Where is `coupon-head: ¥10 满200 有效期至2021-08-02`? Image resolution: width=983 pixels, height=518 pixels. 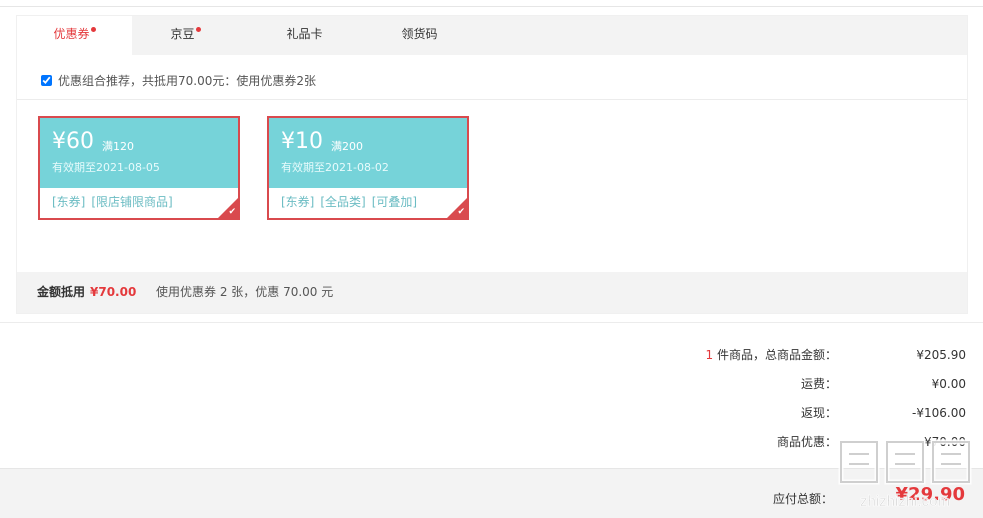 coupon-head: ¥10 满200 有效期至2021-08-02 is located at coordinates (368, 153).